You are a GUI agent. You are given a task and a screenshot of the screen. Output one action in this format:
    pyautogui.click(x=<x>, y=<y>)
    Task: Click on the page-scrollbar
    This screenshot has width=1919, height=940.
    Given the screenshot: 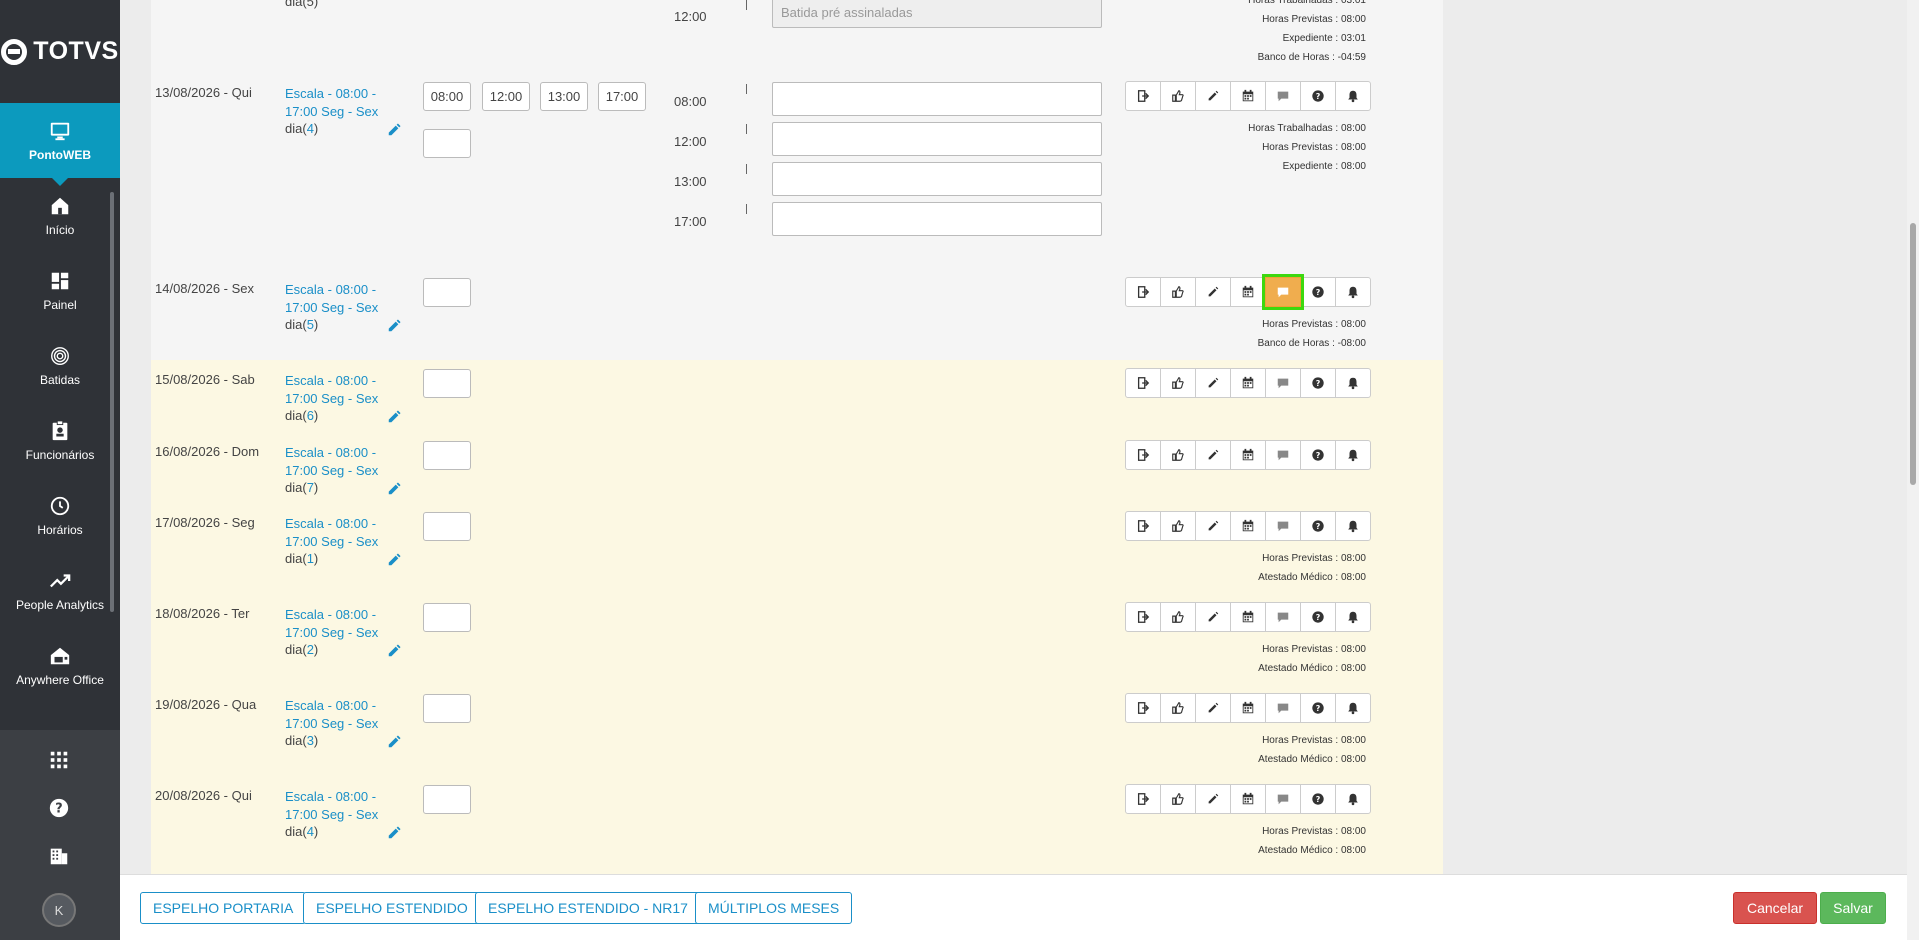 What is the action you would take?
    pyautogui.click(x=1913, y=470)
    